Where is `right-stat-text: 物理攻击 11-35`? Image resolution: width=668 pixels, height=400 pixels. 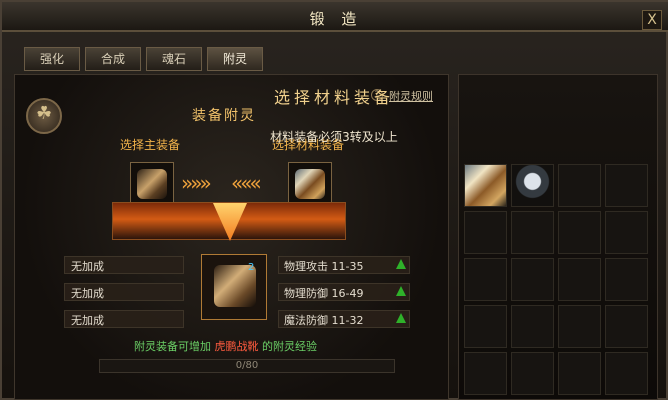
right-stat-text: 物理攻击 11-35 is located at coordinates (324, 266).